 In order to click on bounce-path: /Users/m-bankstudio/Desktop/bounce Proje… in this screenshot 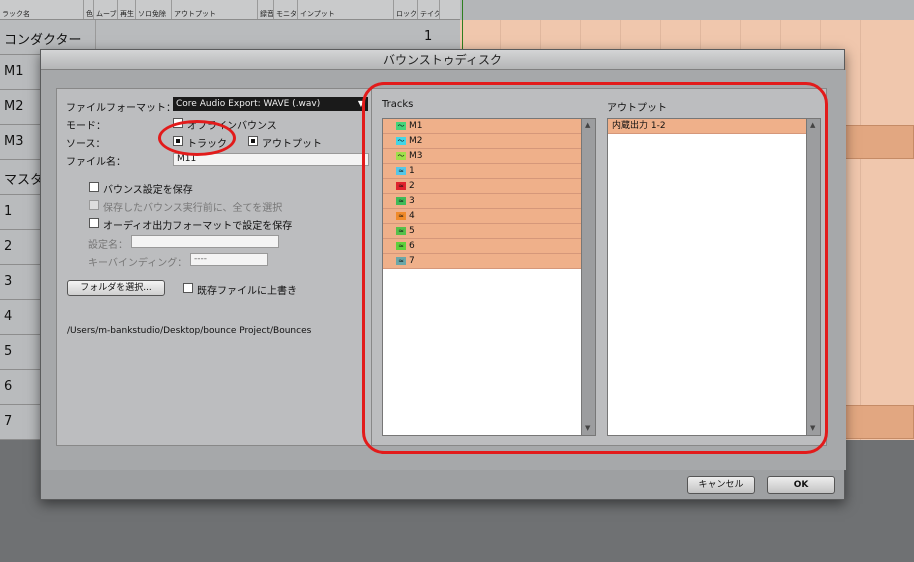, I will do `click(189, 331)`.